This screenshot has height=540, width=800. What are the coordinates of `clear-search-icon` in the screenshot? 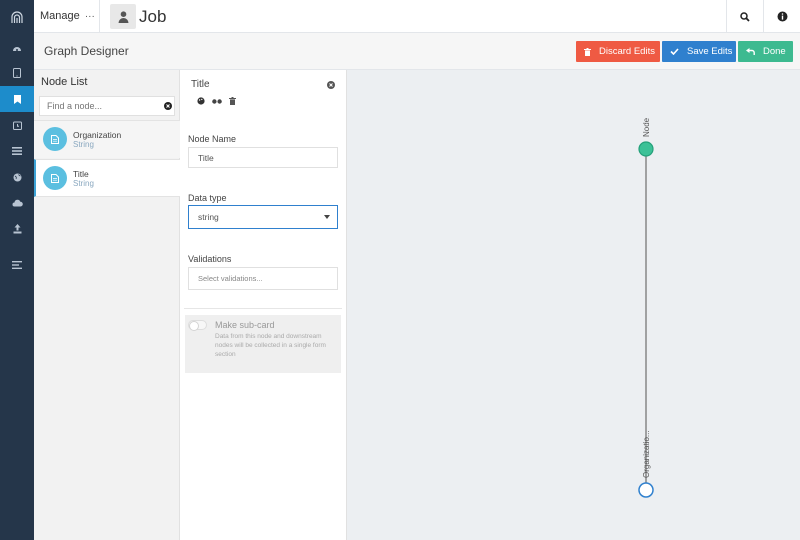 It's located at (168, 106).